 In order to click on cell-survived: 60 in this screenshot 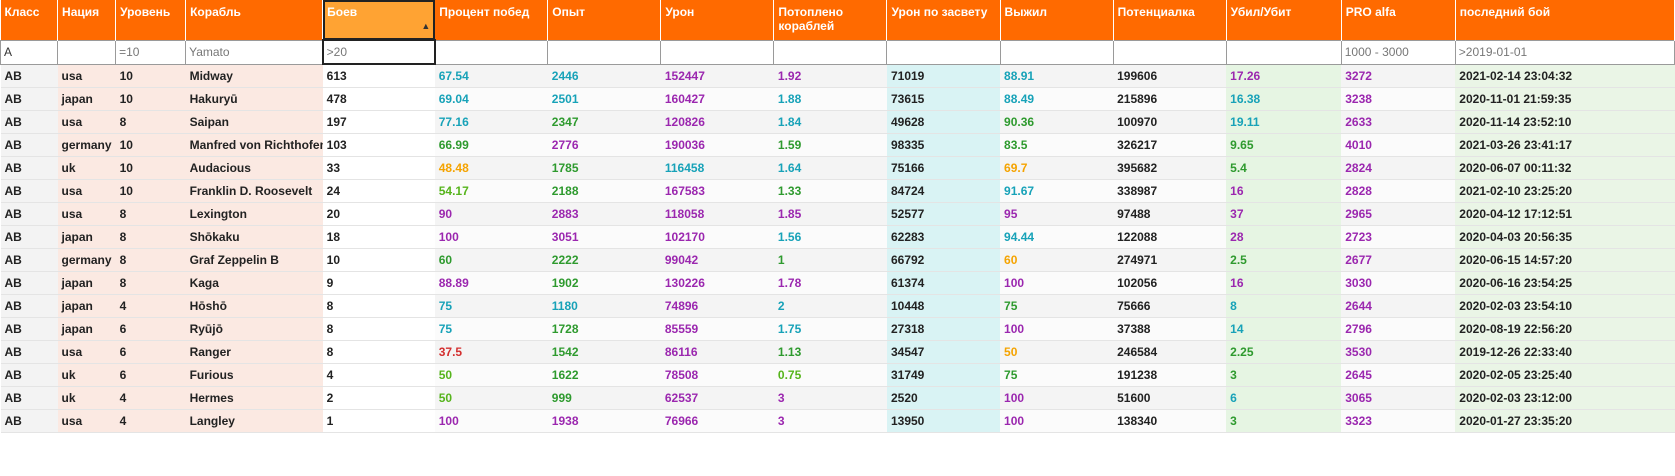, I will do `click(1057, 260)`.